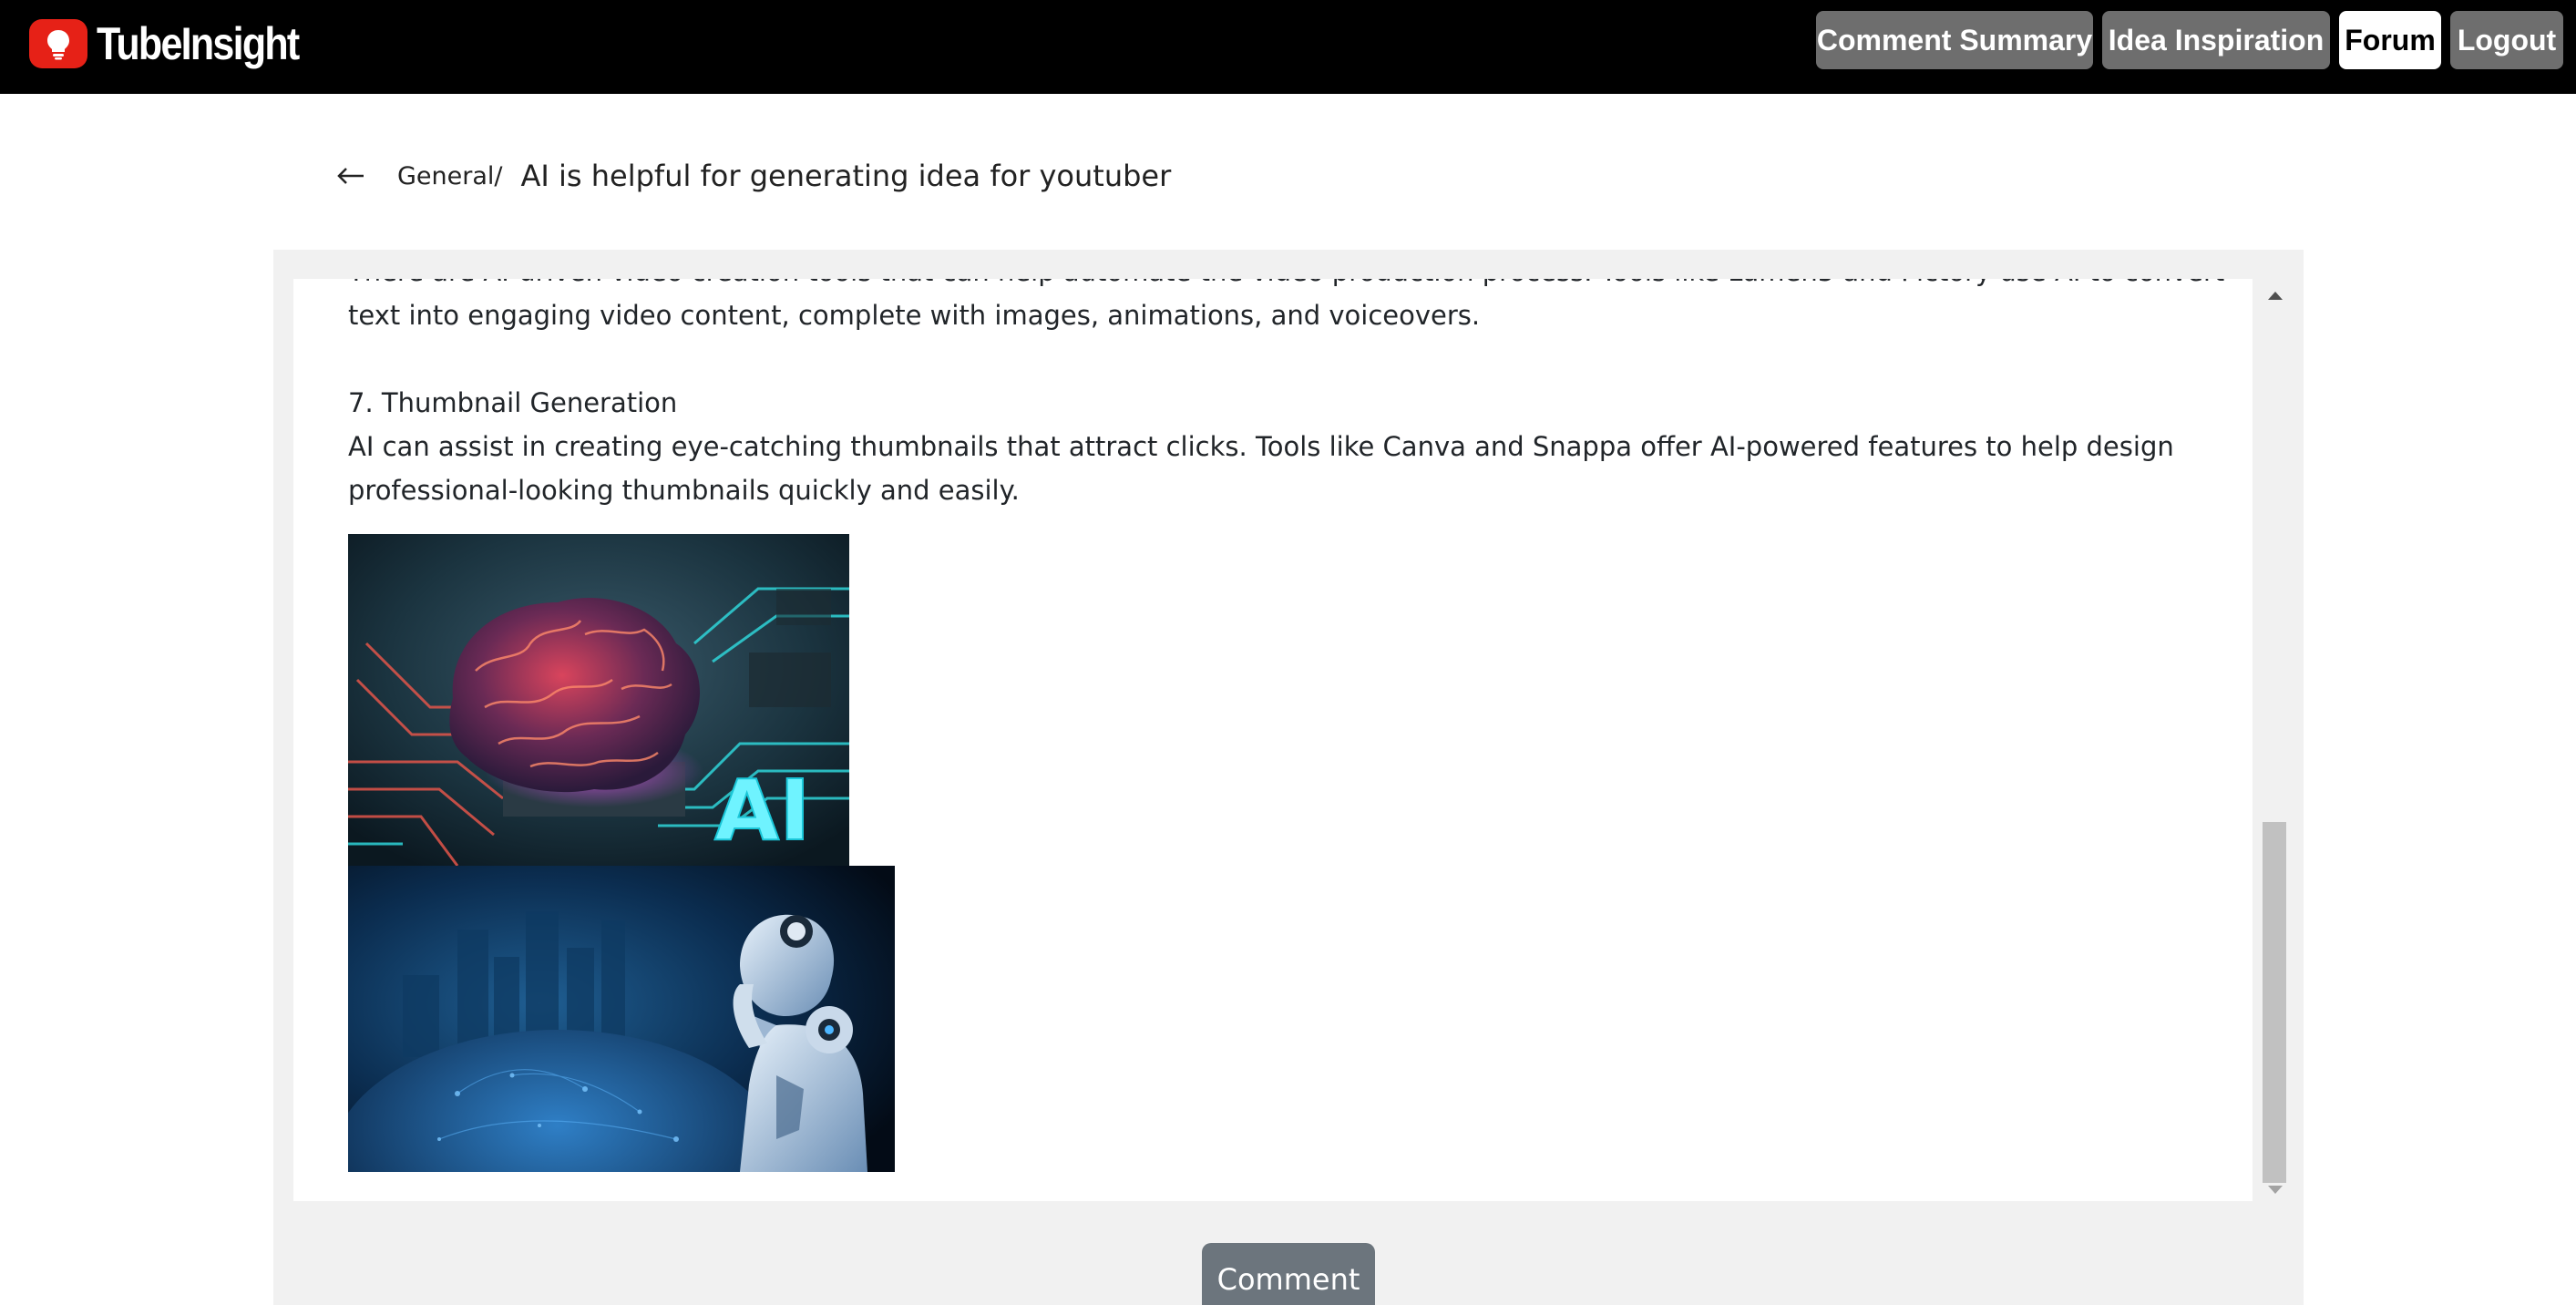 Image resolution: width=2576 pixels, height=1305 pixels. Describe the element at coordinates (1955, 40) in the screenshot. I see `nav-comment-summary-button: Comment Summary` at that location.